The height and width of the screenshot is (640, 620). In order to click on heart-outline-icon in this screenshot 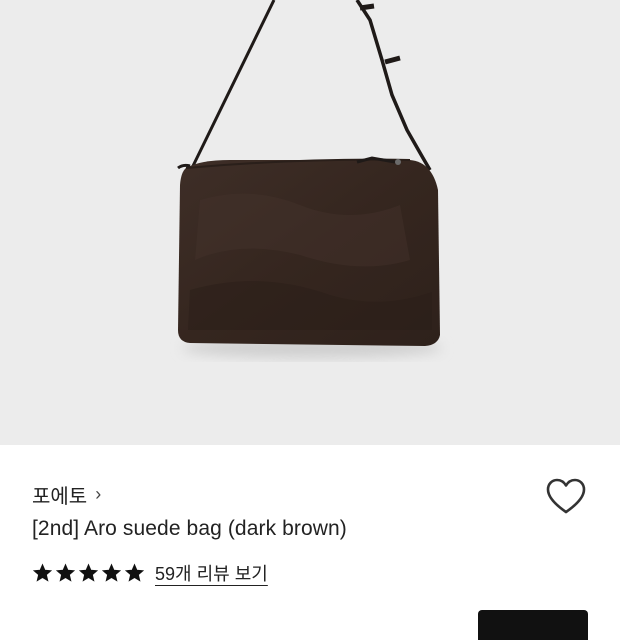, I will do `click(566, 496)`.